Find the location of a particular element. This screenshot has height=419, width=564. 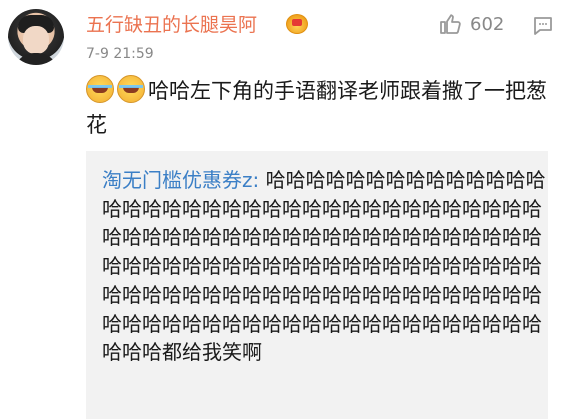

thumbs-up-icon is located at coordinates (450, 24).